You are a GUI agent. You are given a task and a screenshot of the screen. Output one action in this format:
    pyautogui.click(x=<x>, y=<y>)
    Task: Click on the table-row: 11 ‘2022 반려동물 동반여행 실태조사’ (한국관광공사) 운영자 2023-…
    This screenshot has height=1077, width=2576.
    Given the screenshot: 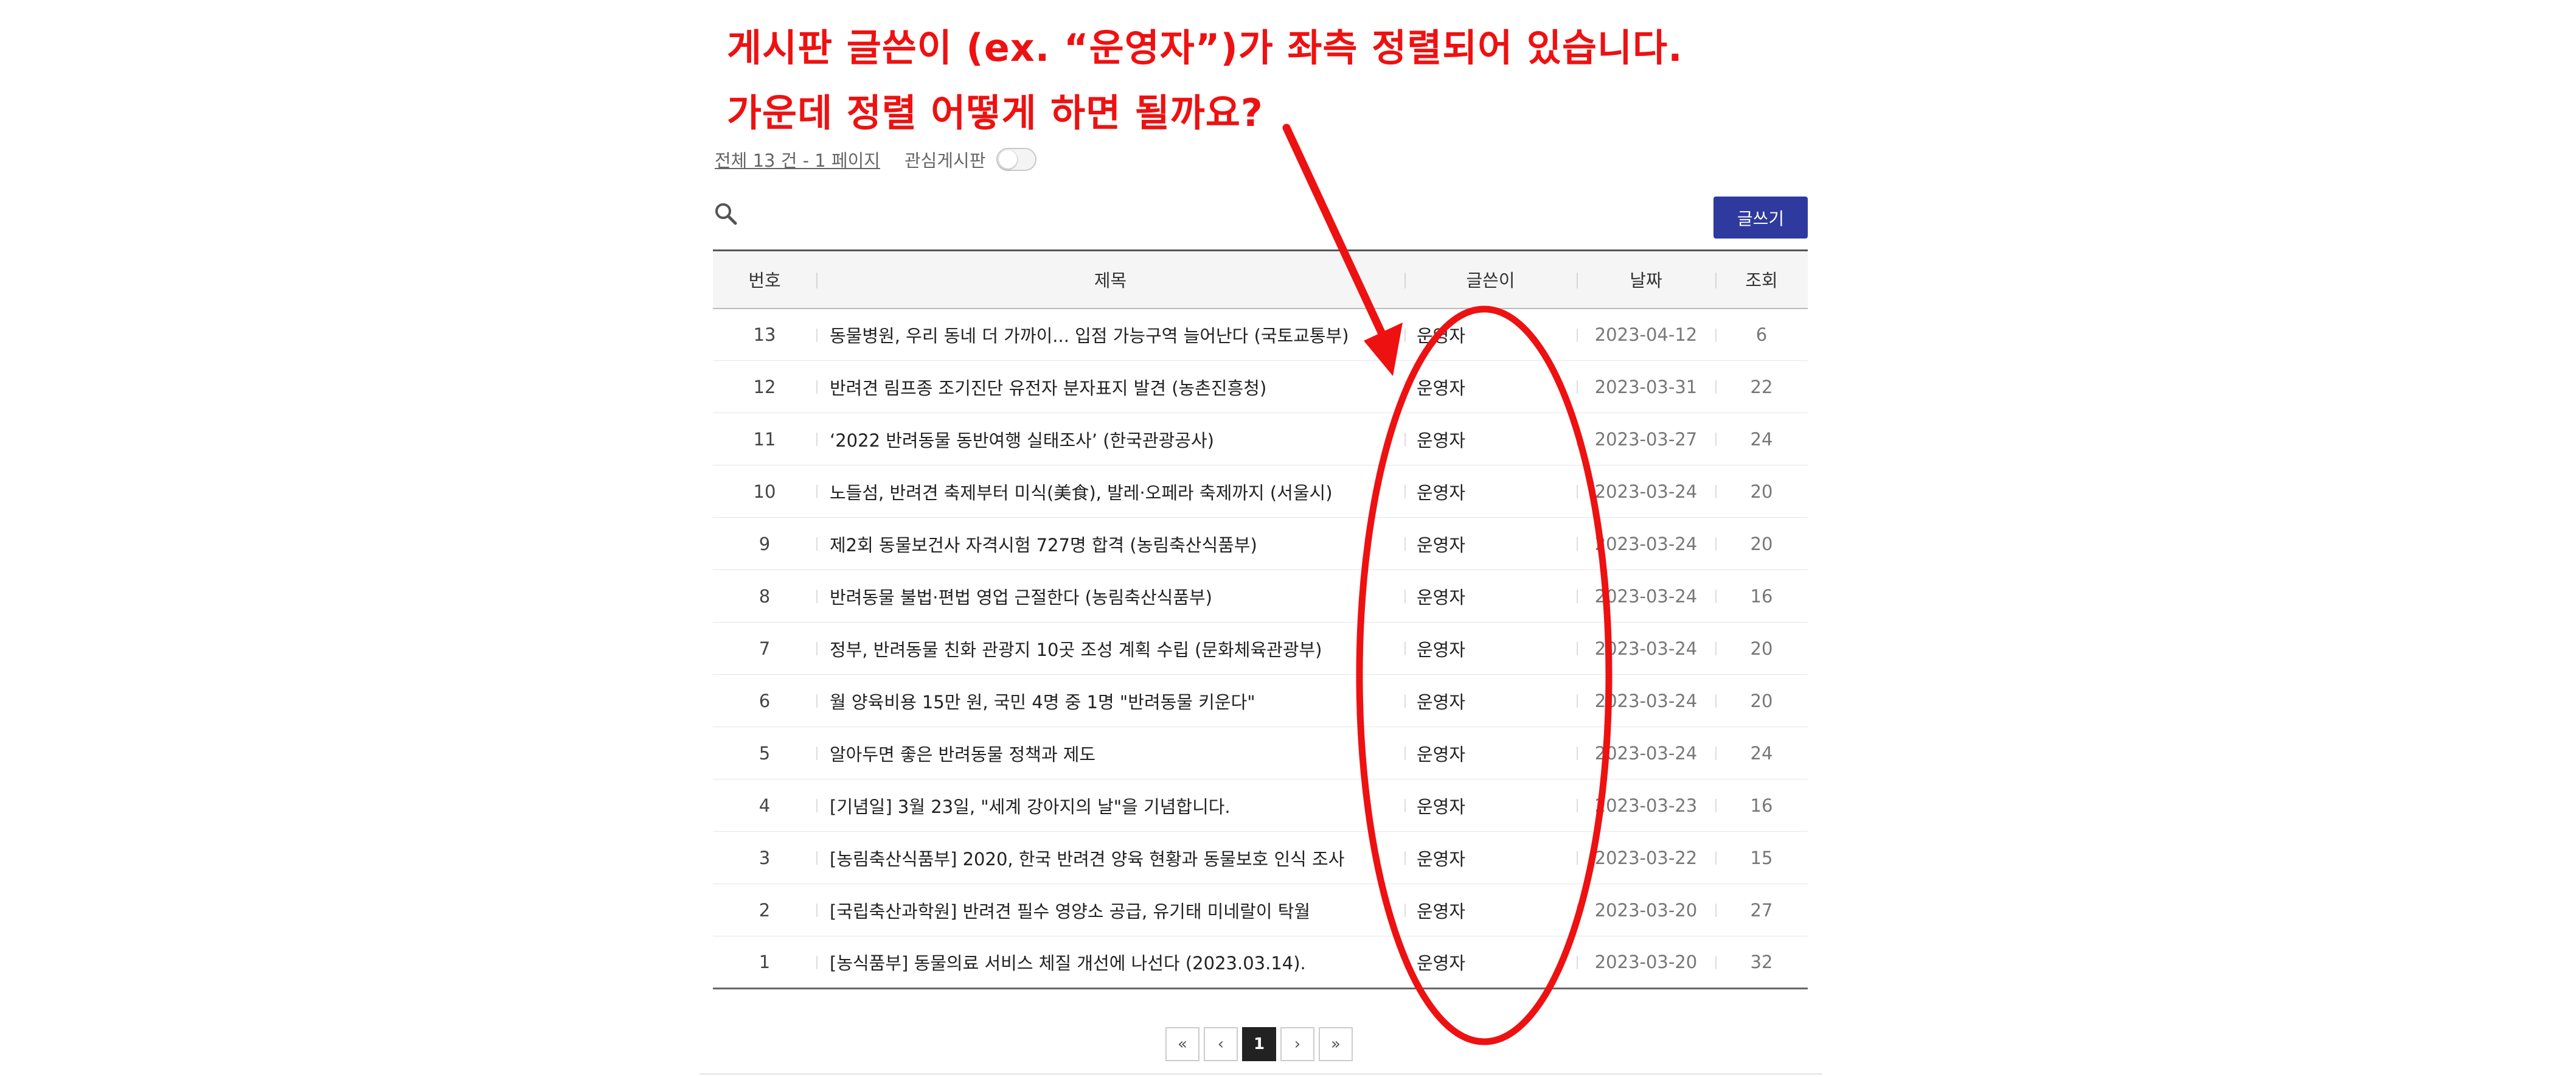 What is the action you would take?
    pyautogui.click(x=1260, y=439)
    